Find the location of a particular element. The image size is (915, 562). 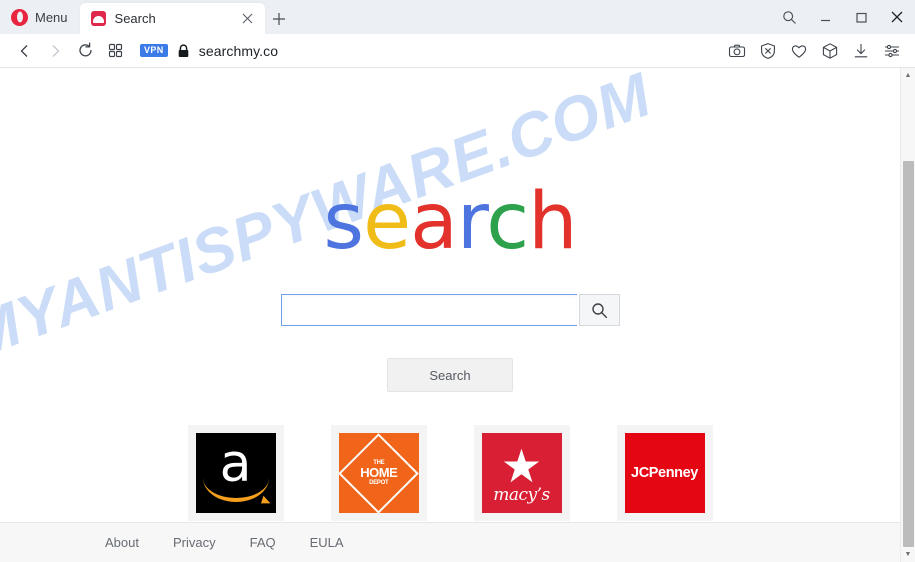

url-text: searchmy.co is located at coordinates (238, 50).